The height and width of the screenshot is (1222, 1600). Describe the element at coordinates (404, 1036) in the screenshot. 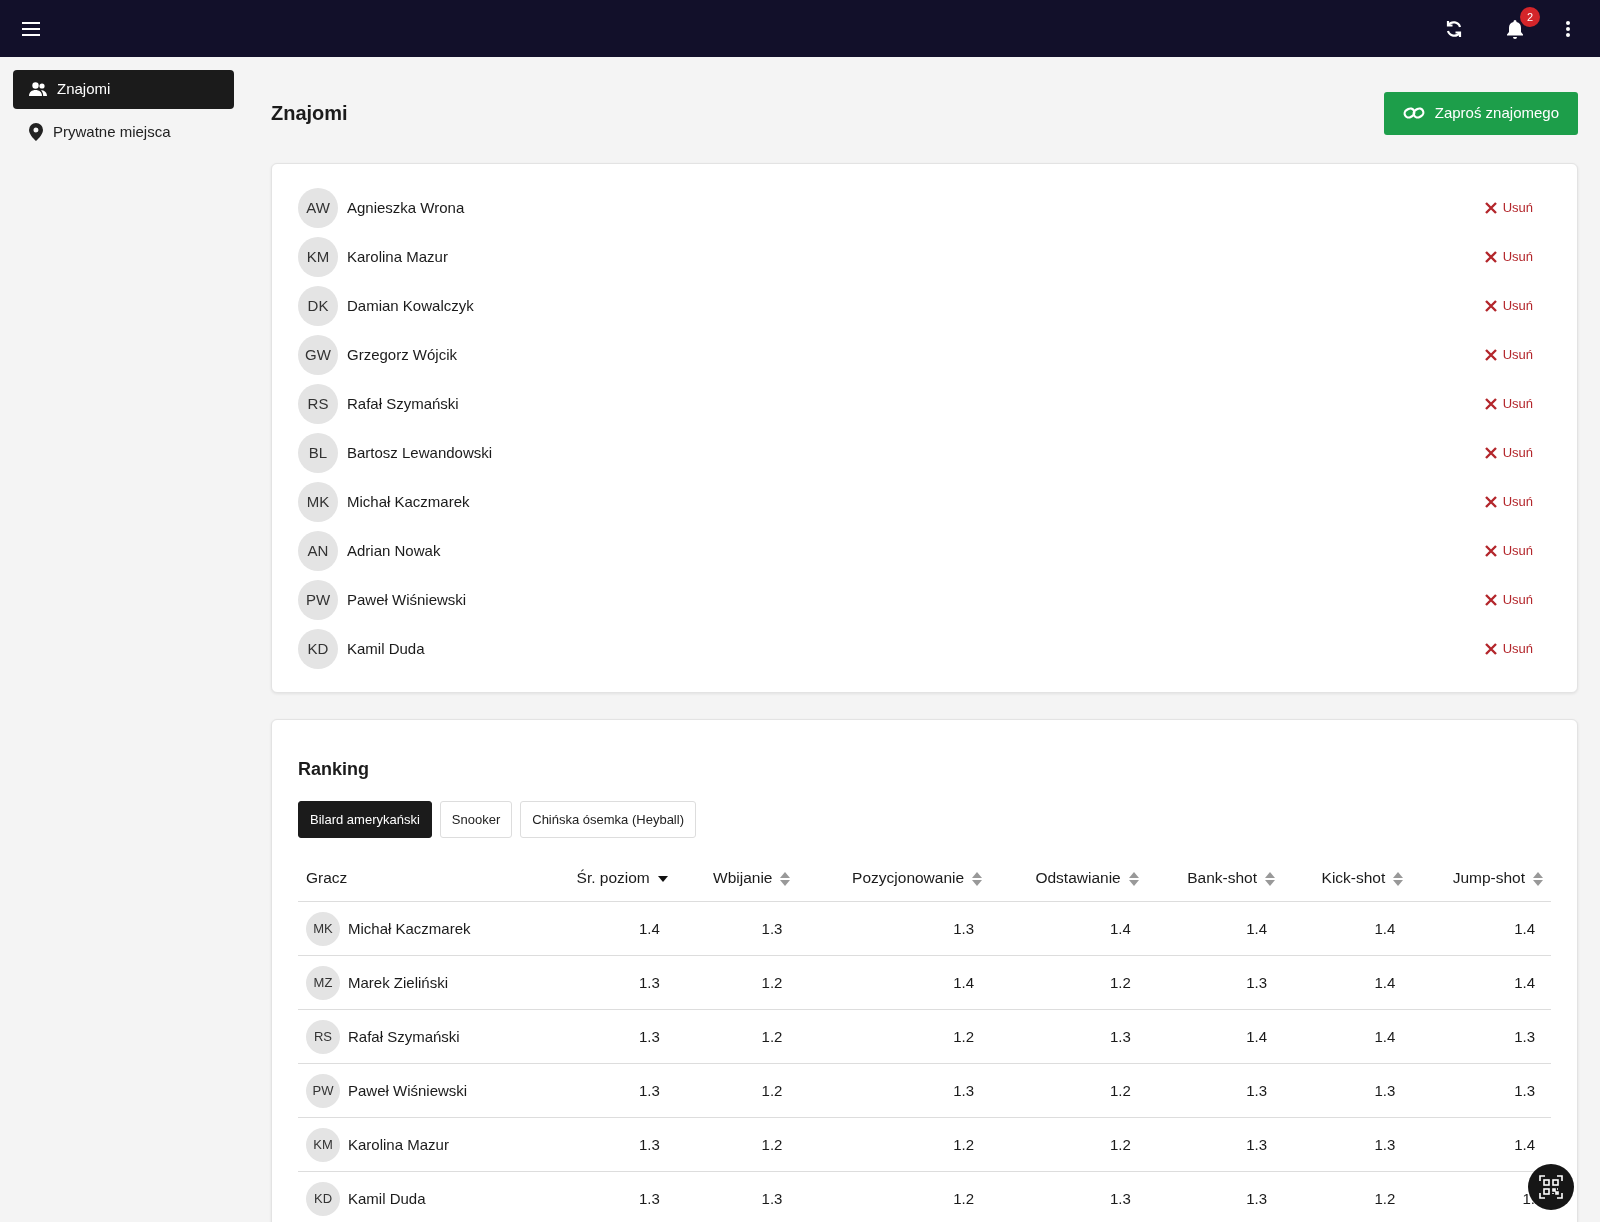

I see `player-name: Rafał Szymański` at that location.